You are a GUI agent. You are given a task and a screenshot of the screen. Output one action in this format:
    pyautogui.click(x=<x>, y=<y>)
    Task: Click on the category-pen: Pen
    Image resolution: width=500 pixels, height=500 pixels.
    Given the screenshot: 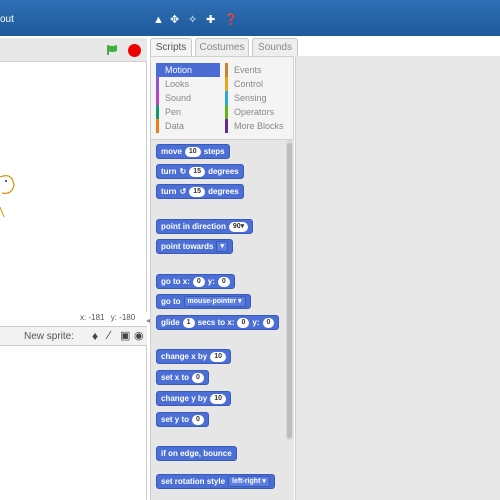 What is the action you would take?
    pyautogui.click(x=188, y=112)
    